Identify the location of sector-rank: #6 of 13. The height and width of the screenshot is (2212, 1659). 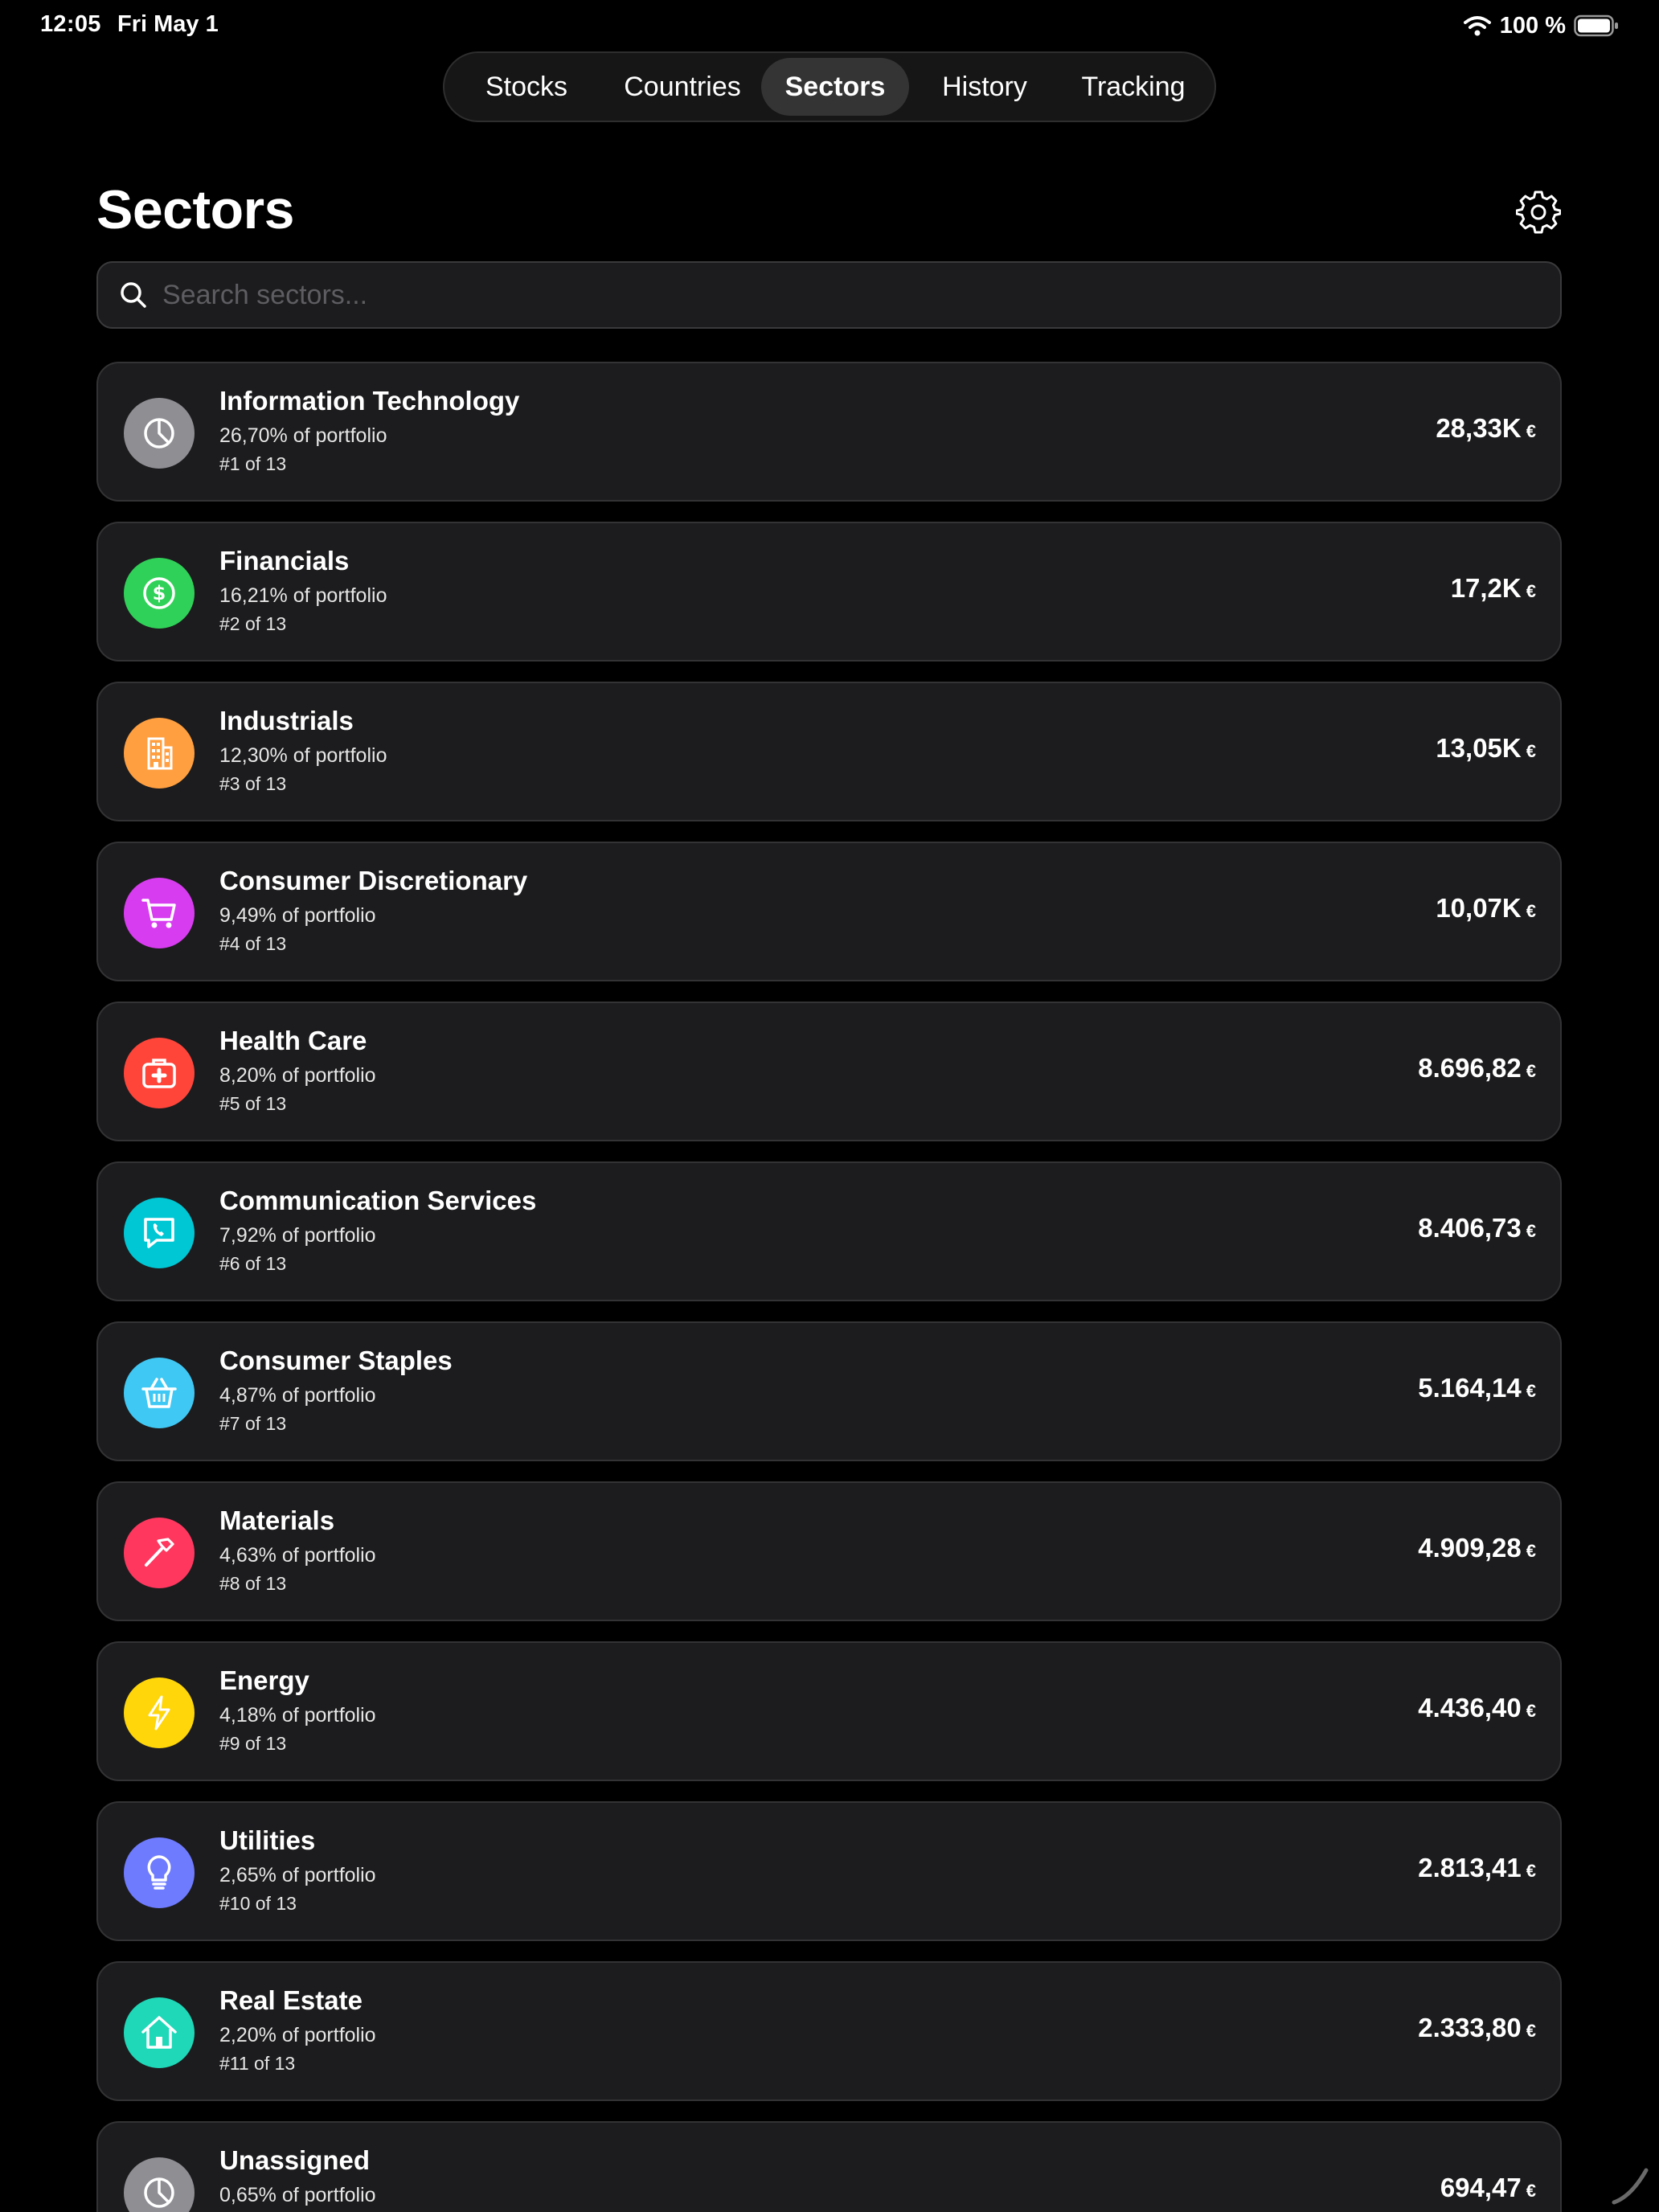
(253, 1263).